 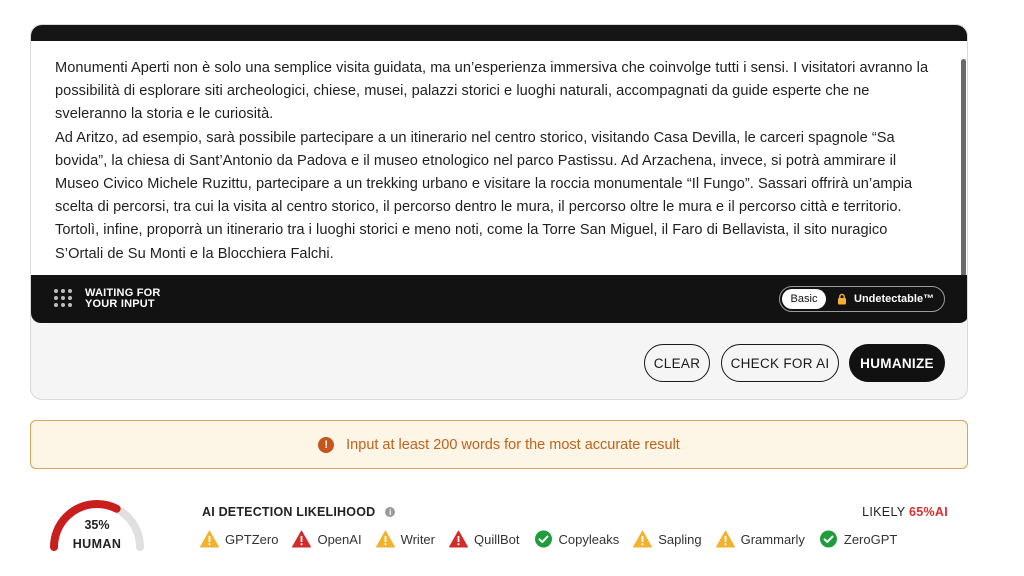 I want to click on clear-button: CLEAR, so click(x=677, y=363).